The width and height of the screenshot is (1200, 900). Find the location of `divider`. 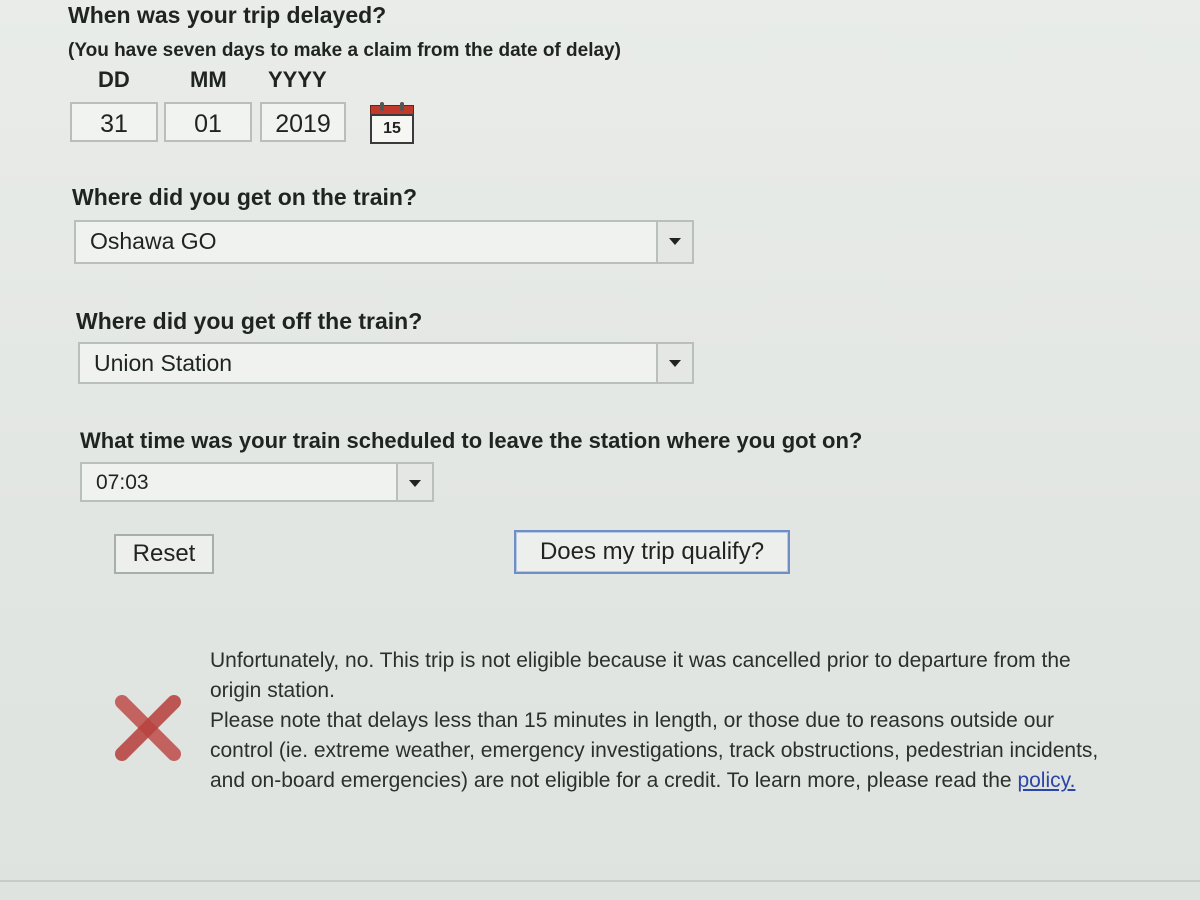

divider is located at coordinates (600, 881).